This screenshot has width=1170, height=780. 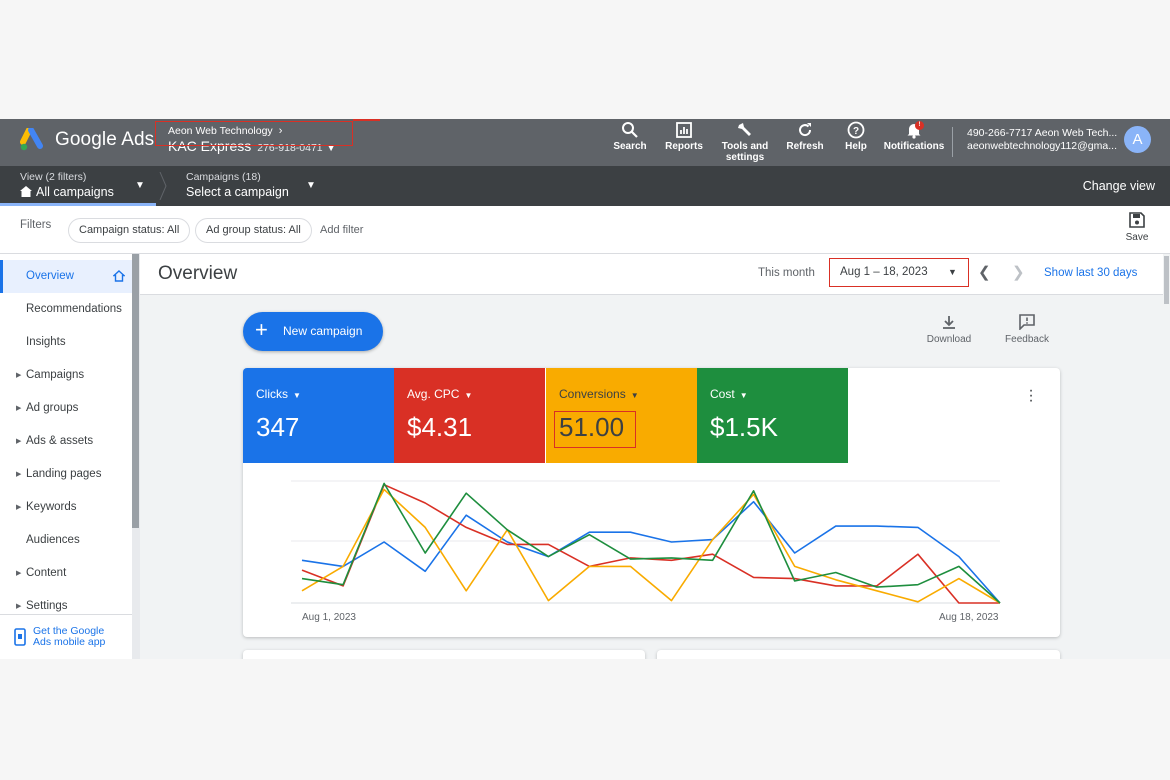 I want to click on sidebar-scrollbar-thumb, so click(x=135, y=391).